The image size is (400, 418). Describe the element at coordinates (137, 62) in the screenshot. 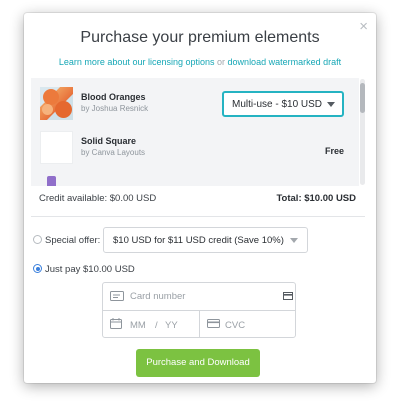

I see `licensing-options-link: Learn more about our licensing options` at that location.